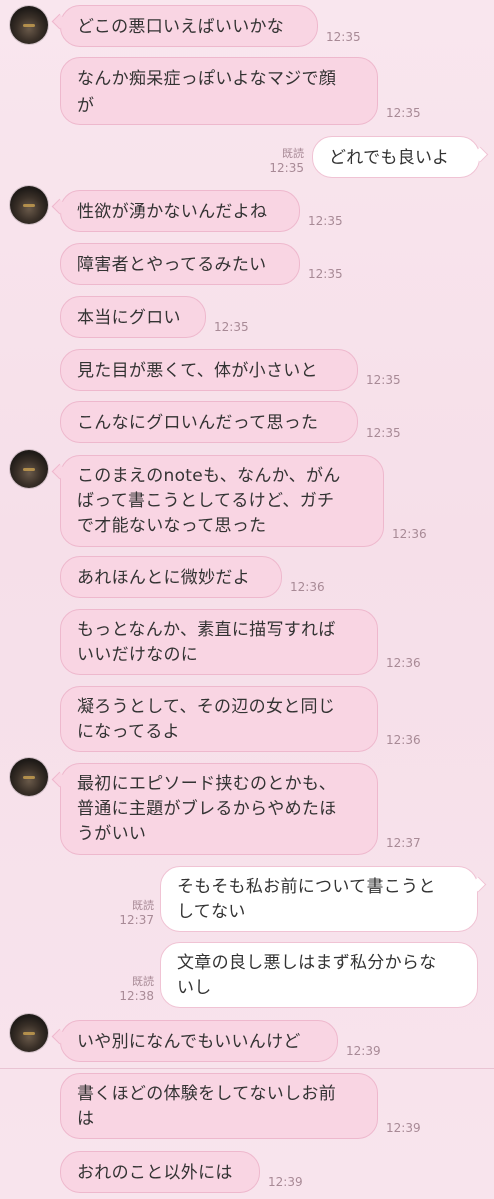  I want to click on message-text: 最初にエピソード挟むのとかも、 普通に主題がブレるからやめたほ うがいい, so click(207, 809).